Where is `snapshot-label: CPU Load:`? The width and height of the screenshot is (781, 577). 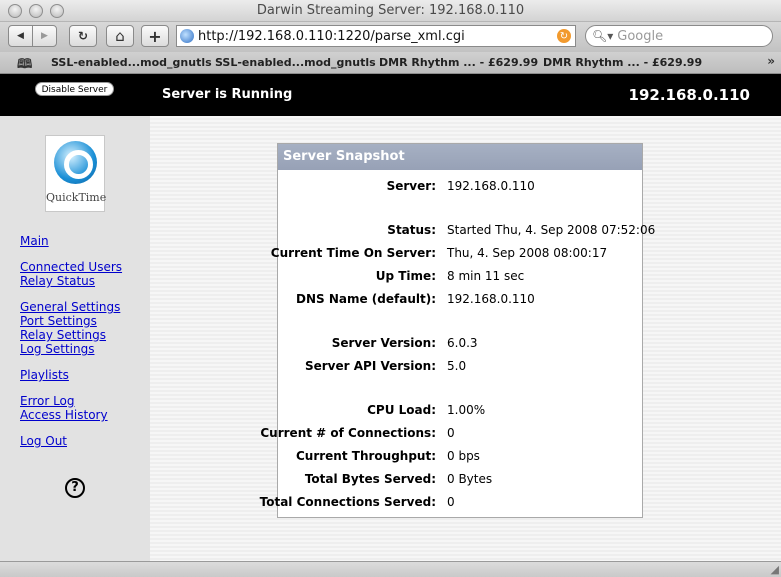
snapshot-label: CPU Load: is located at coordinates (401, 410).